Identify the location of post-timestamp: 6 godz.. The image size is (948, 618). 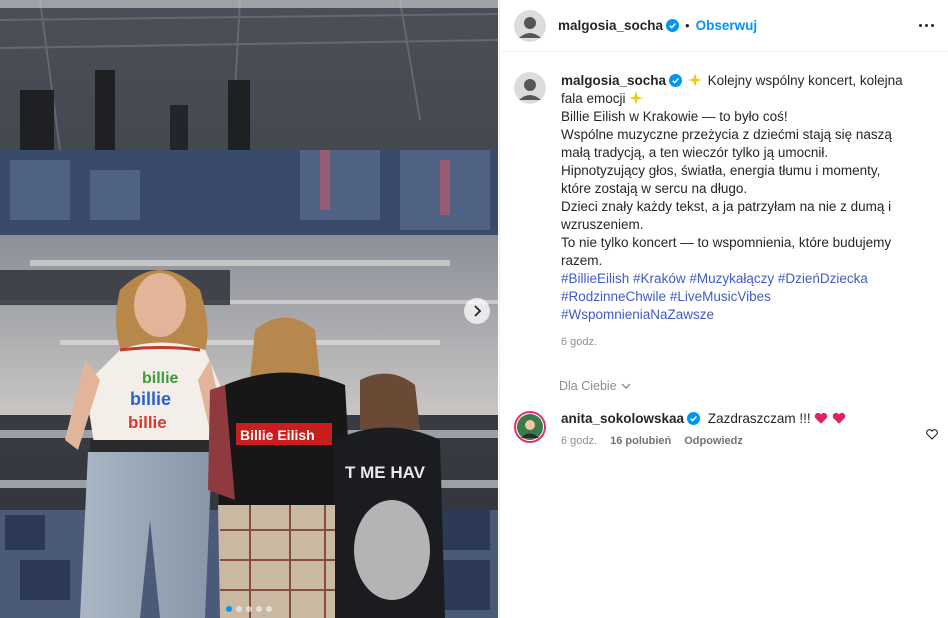
(736, 342).